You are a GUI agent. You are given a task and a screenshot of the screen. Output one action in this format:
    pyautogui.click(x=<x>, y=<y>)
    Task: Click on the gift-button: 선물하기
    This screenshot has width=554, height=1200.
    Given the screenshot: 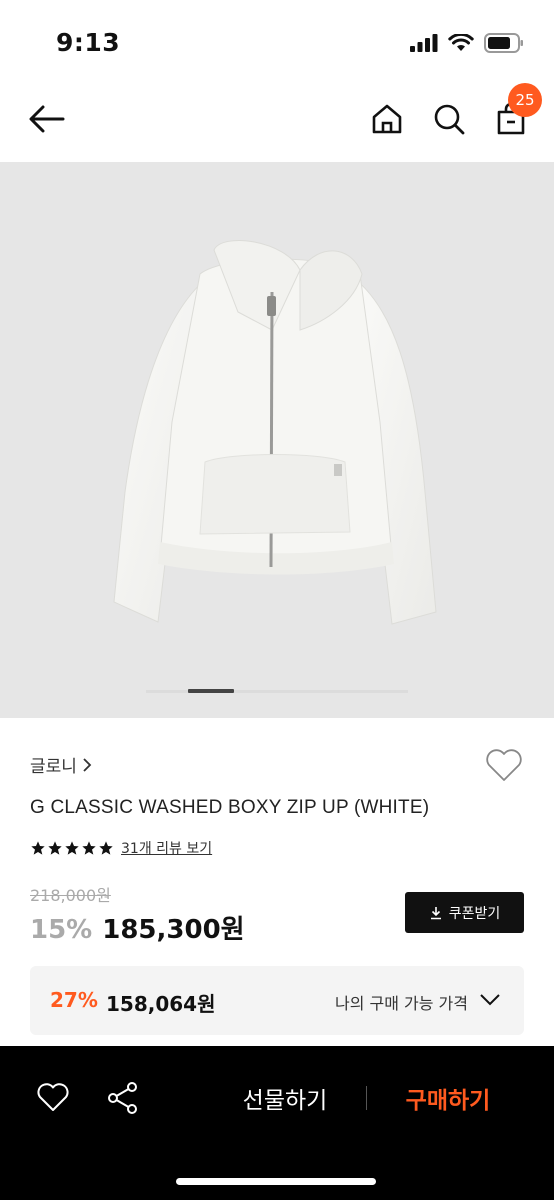 What is the action you would take?
    pyautogui.click(x=285, y=1098)
    